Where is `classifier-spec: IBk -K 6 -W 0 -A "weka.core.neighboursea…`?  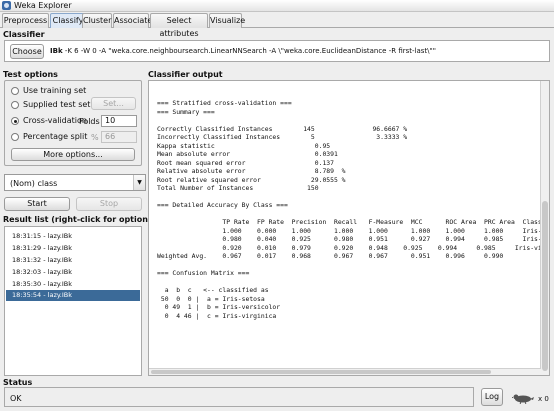
classifier-spec: IBk -K 6 -W 0 -A "weka.core.neighboursea… is located at coordinates (243, 51).